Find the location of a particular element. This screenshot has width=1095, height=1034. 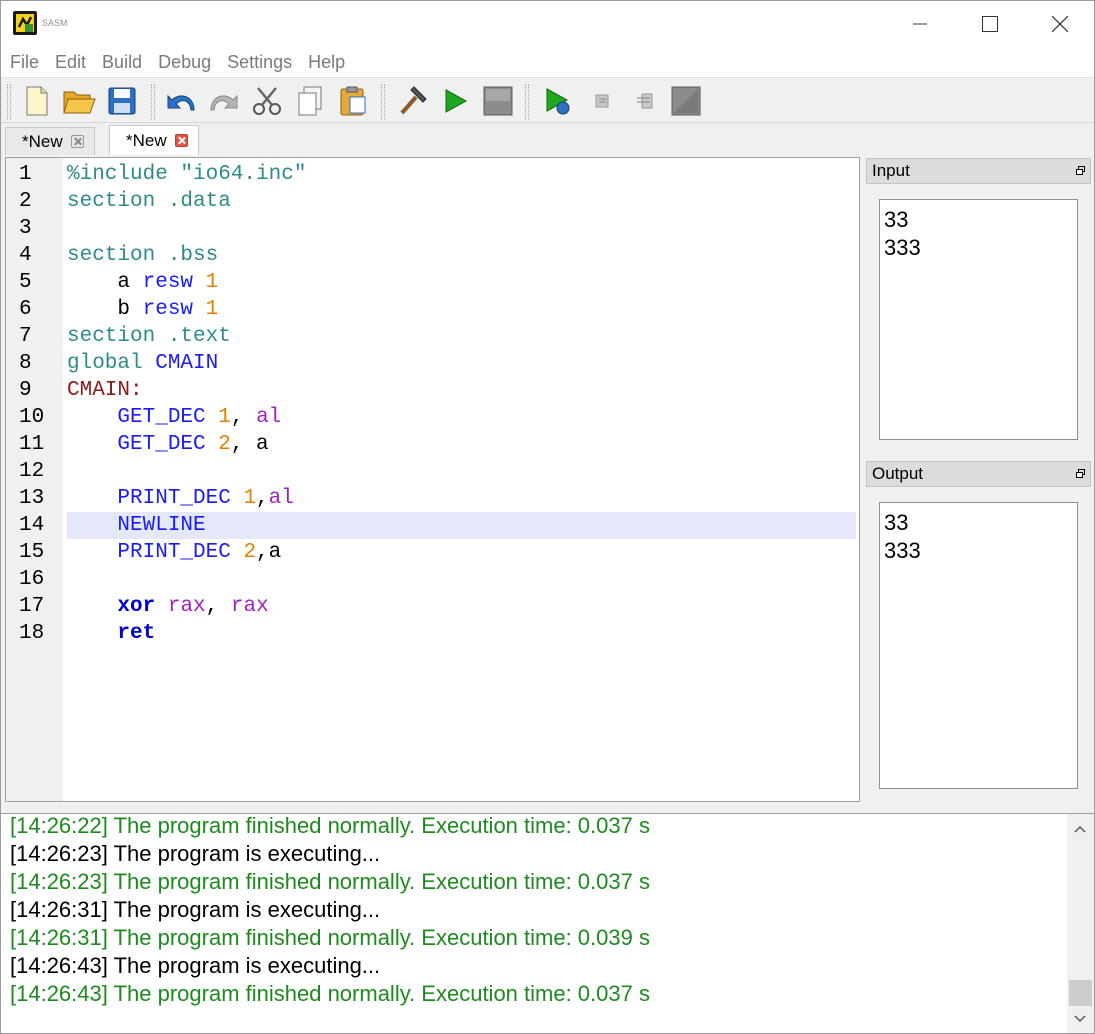

run-button is located at coordinates (455, 101).